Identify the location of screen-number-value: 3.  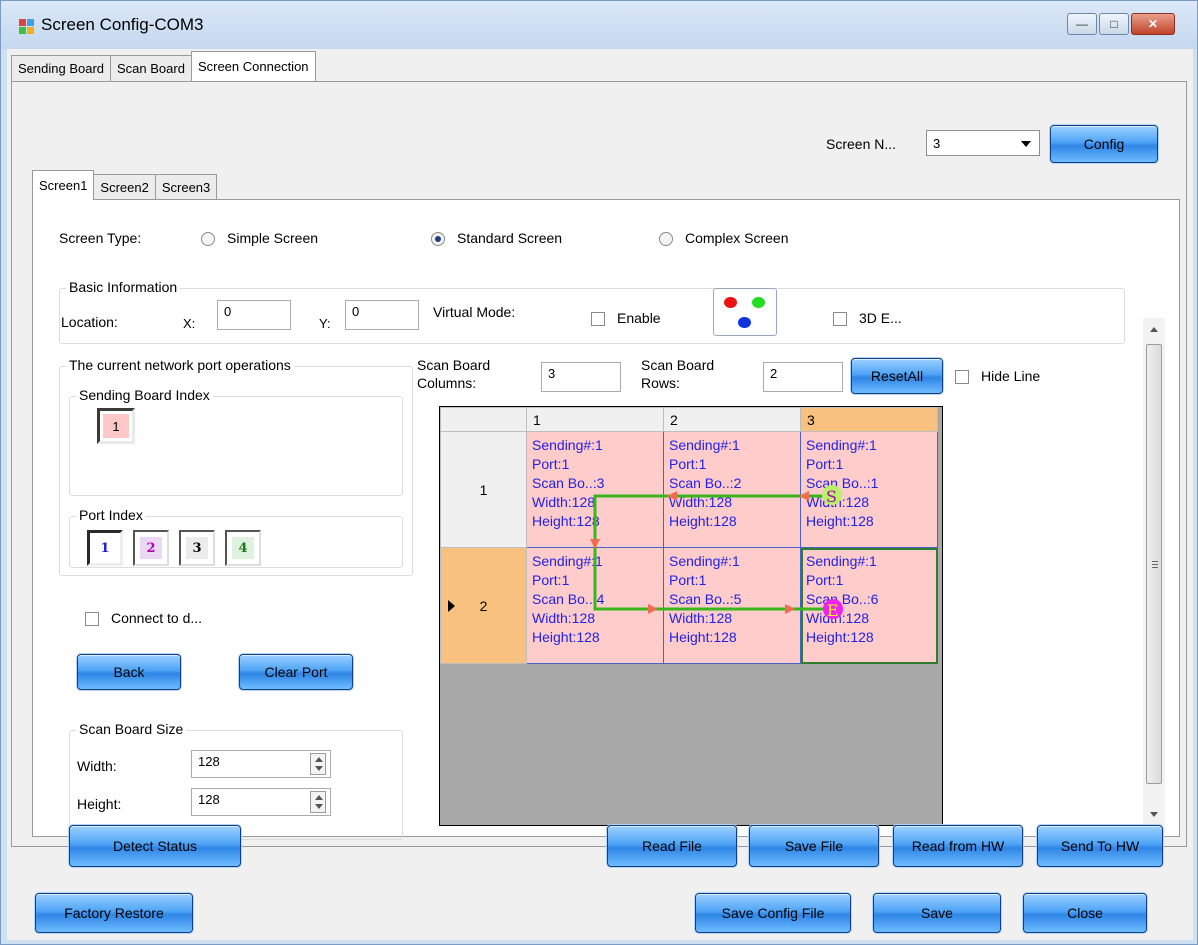
(937, 143).